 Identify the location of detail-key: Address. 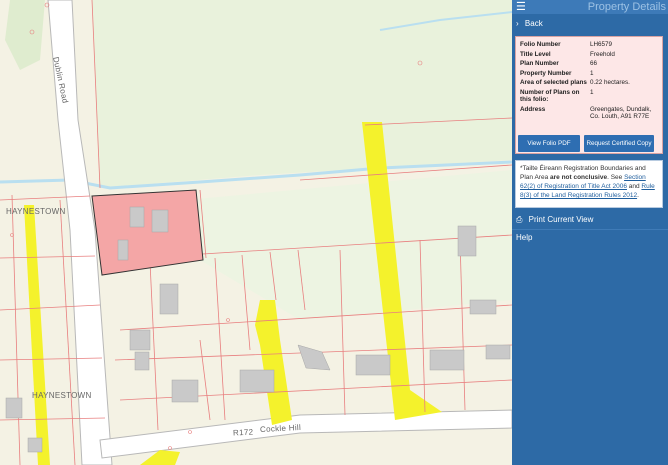
(533, 109).